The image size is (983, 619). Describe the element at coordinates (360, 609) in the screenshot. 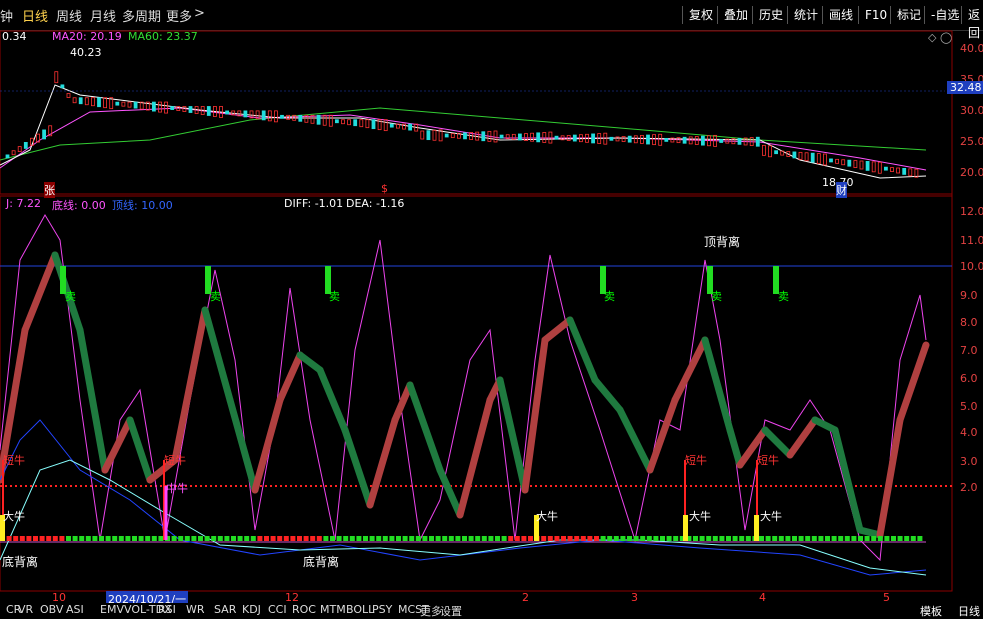

I see `bottom-tab-13: BOLL` at that location.